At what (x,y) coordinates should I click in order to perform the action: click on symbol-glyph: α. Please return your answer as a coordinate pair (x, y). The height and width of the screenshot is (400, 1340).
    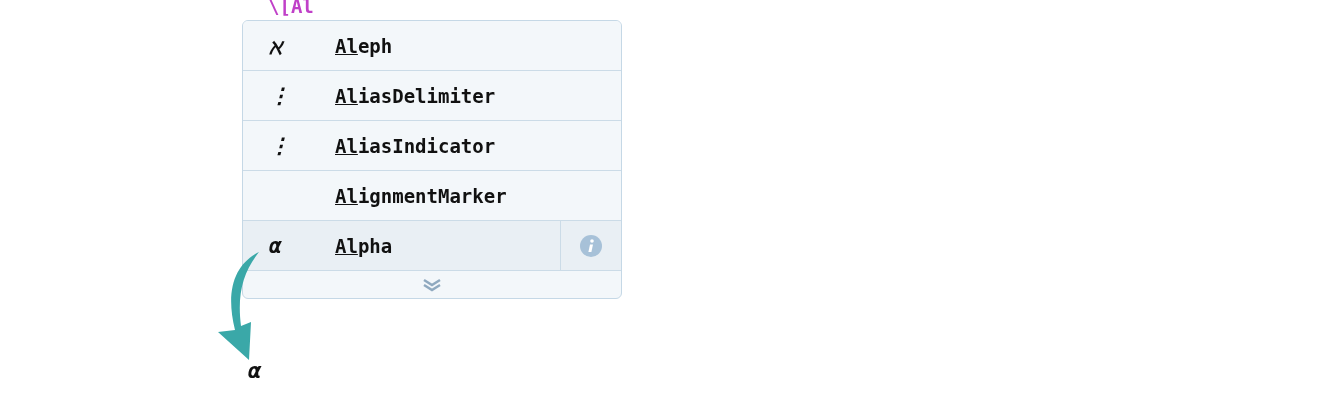
    Looking at the image, I should click on (275, 245).